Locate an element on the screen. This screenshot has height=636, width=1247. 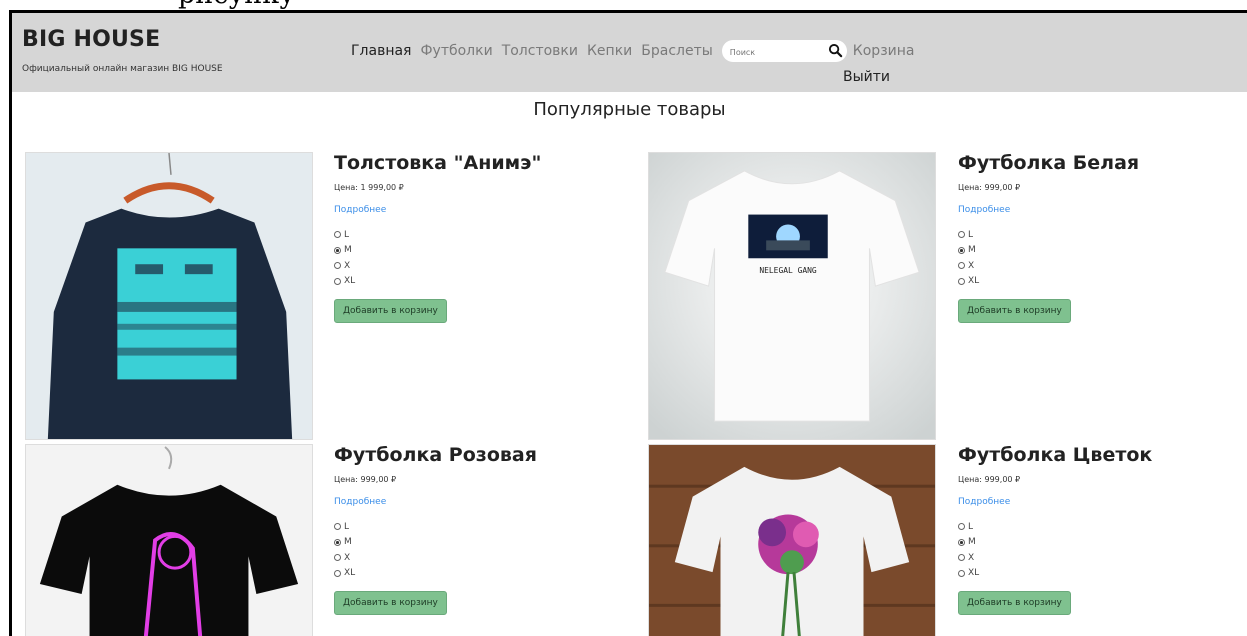
brand-tagline: Официальный онлайн магазин BIG HOUSE is located at coordinates (122, 69).